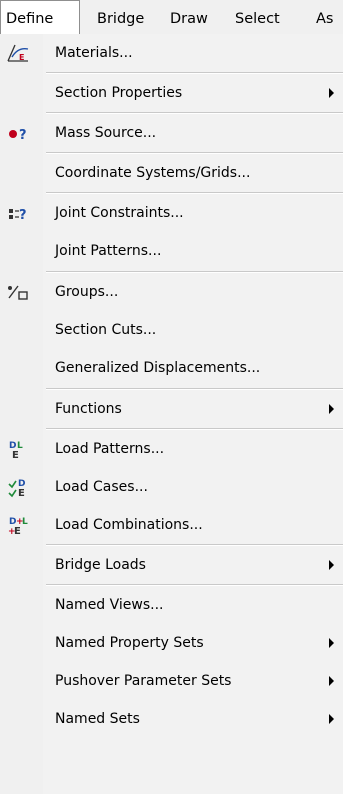 Image resolution: width=343 pixels, height=794 pixels. Describe the element at coordinates (324, 19) in the screenshot. I see `menu-assign: As` at that location.